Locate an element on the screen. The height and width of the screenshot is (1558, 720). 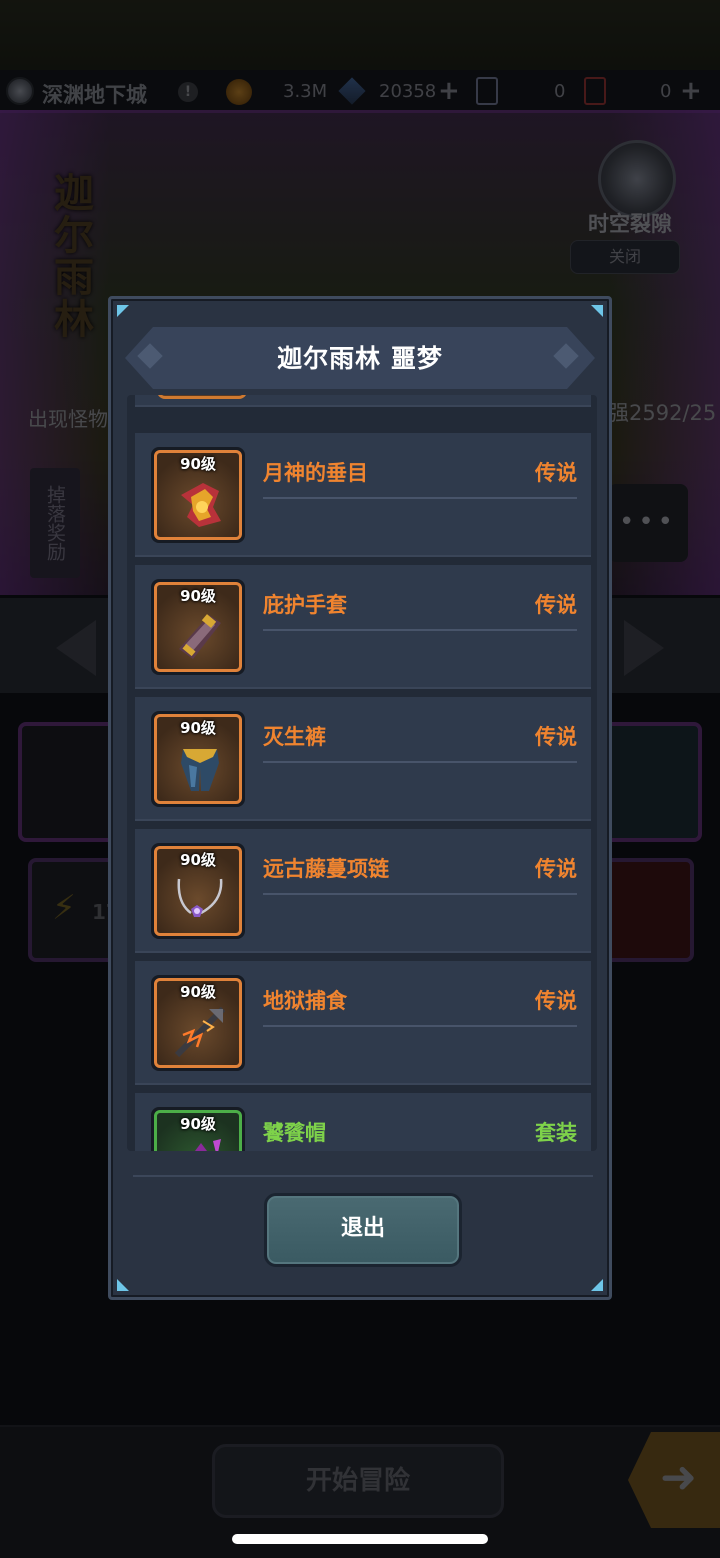
pants-icon is located at coordinates (200, 770).